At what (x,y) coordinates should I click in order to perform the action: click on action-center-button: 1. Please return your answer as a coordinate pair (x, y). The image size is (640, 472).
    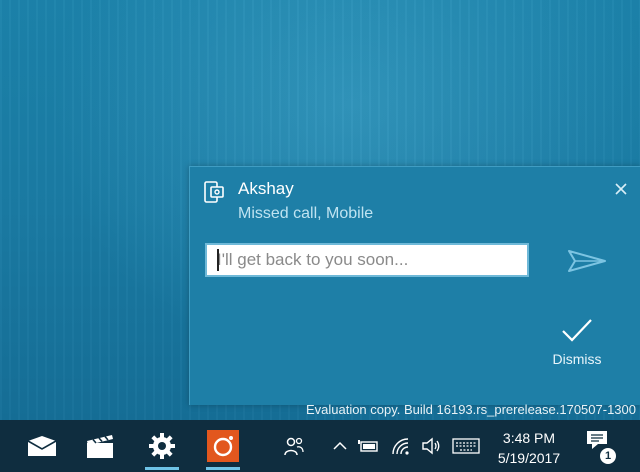
    Looking at the image, I should click on (601, 447).